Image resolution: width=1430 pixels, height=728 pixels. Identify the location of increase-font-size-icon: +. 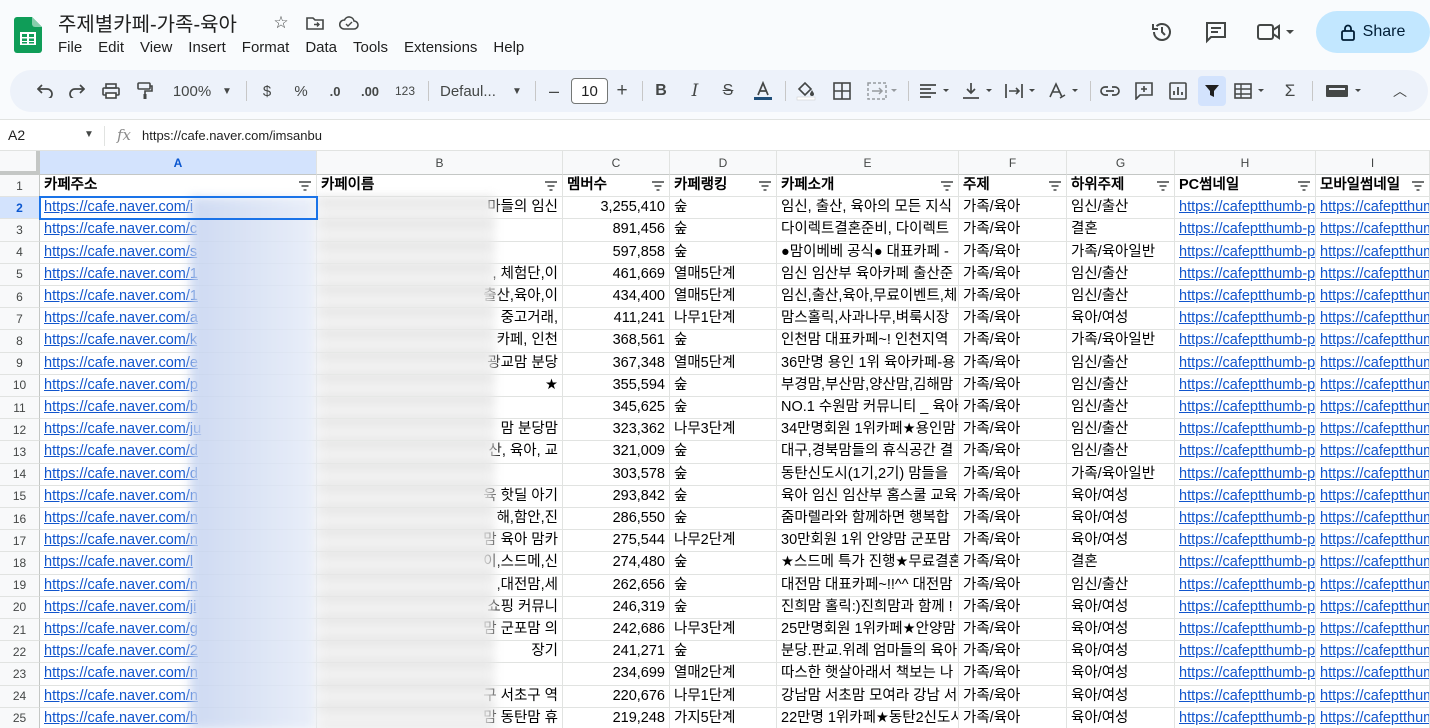
(622, 91).